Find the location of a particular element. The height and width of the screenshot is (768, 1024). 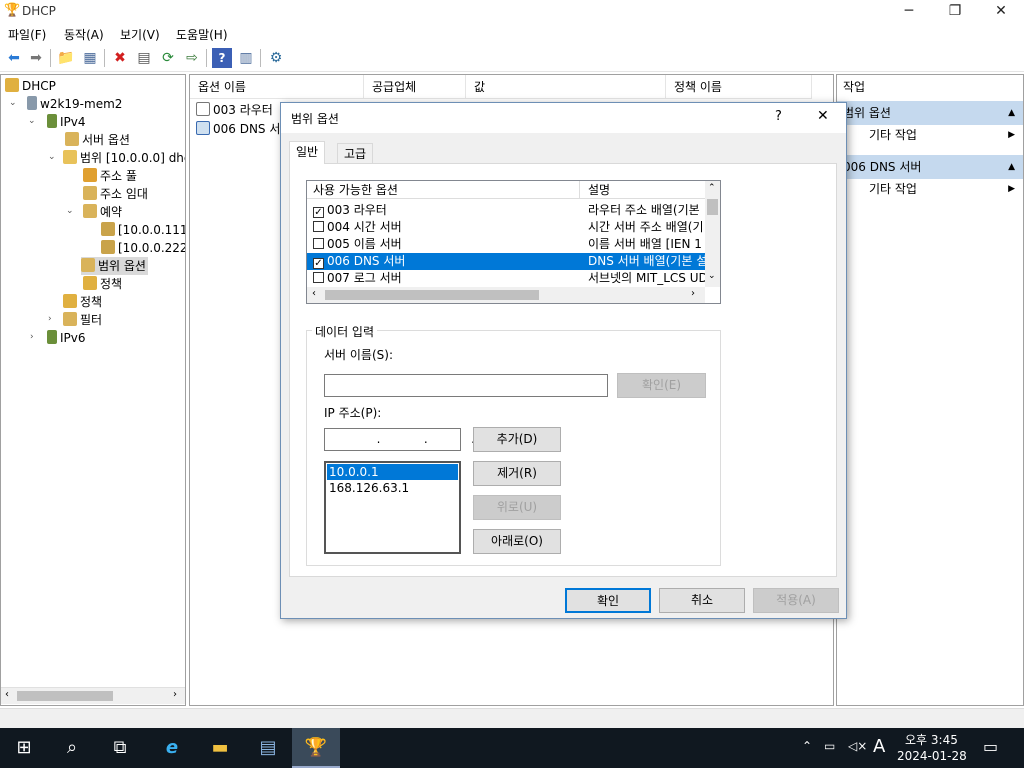

list-item: 006 DNS 서 is located at coordinates (238, 129).